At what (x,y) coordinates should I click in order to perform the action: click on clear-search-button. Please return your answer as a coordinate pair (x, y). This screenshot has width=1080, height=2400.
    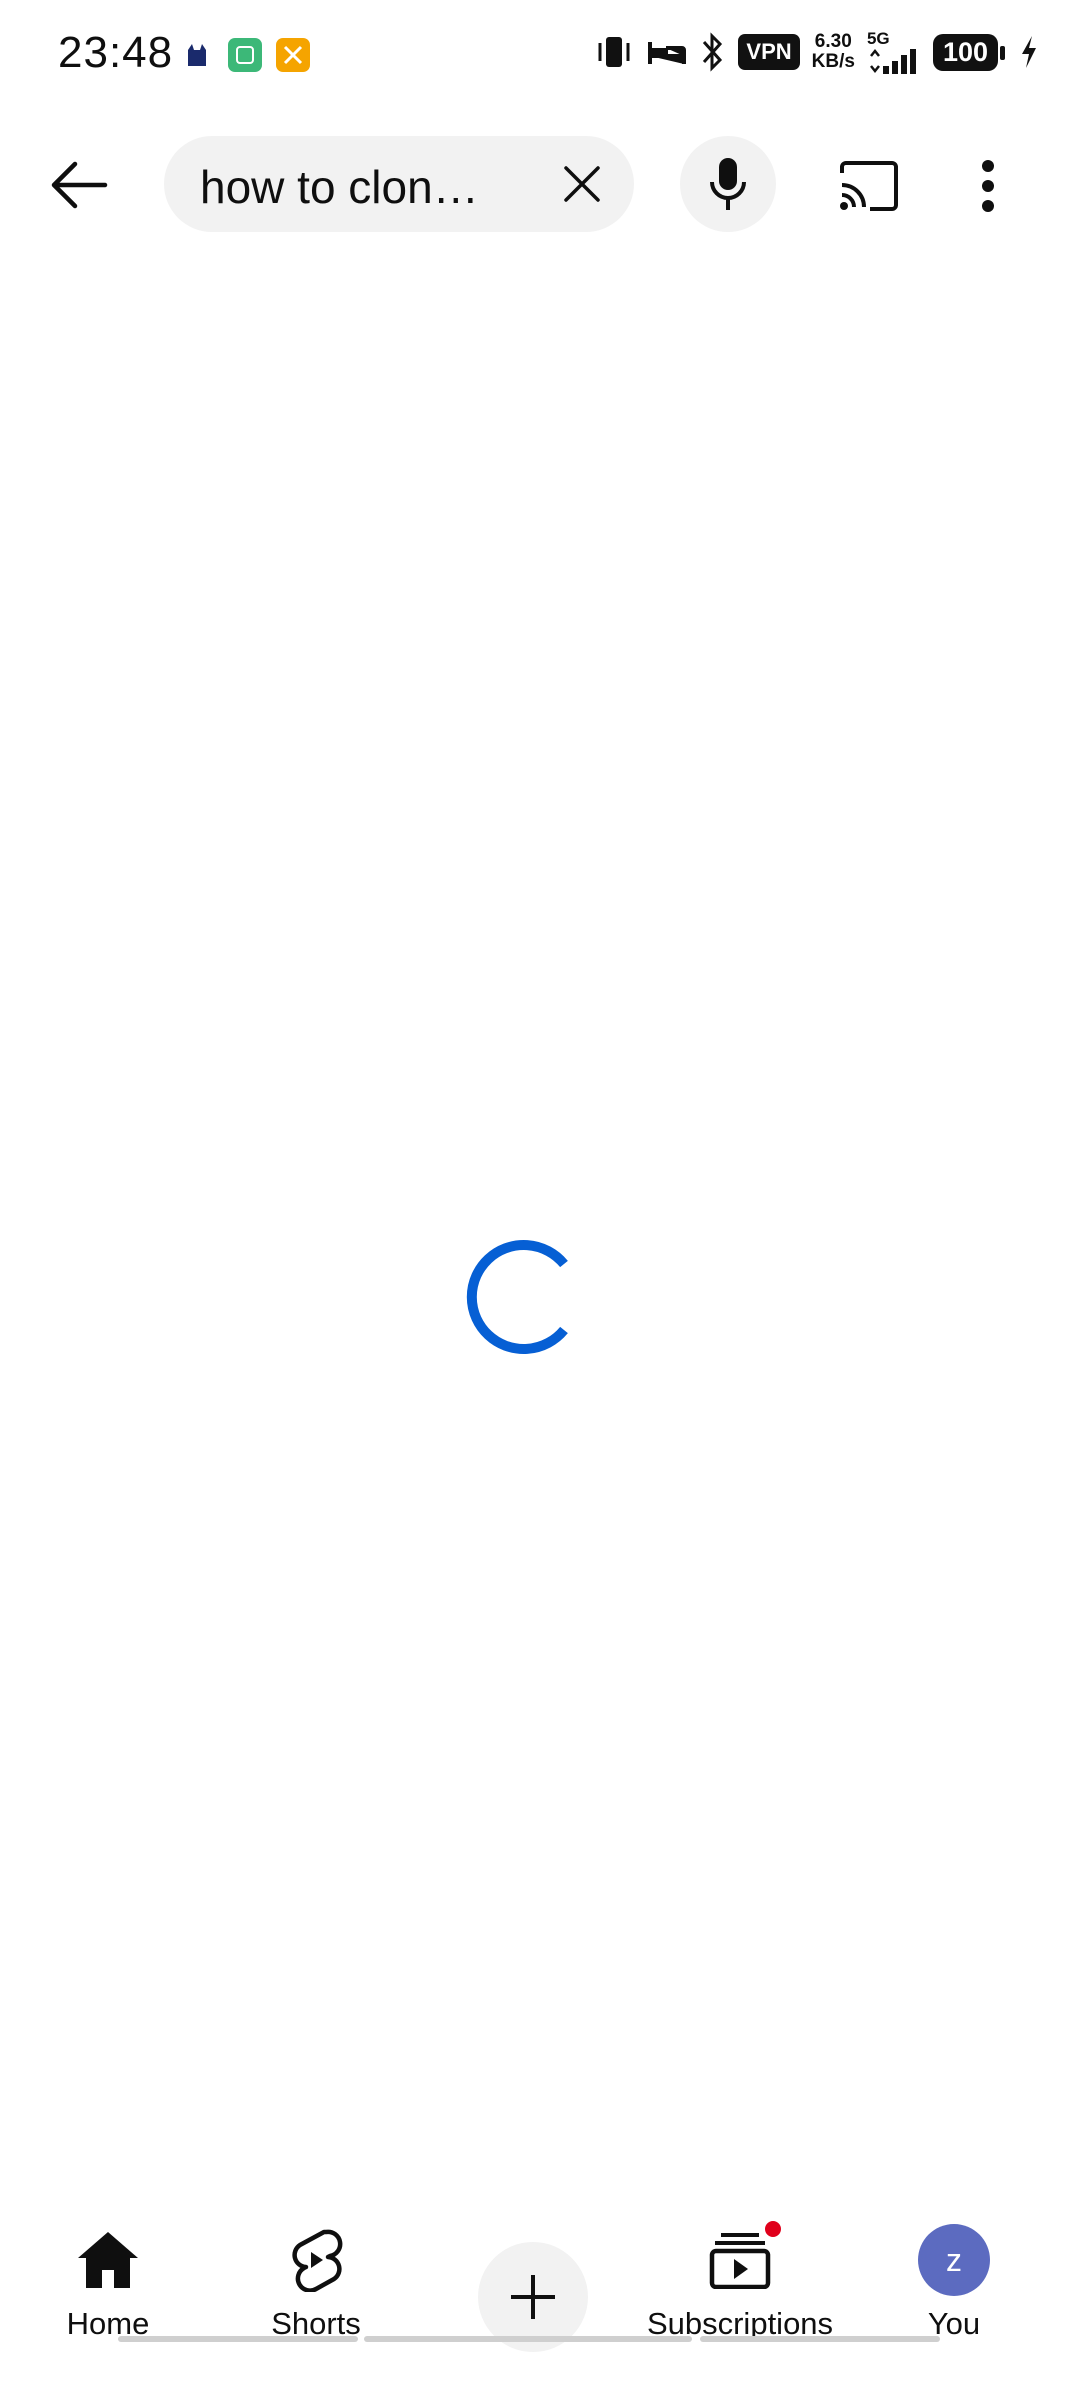
    Looking at the image, I should click on (582, 184).